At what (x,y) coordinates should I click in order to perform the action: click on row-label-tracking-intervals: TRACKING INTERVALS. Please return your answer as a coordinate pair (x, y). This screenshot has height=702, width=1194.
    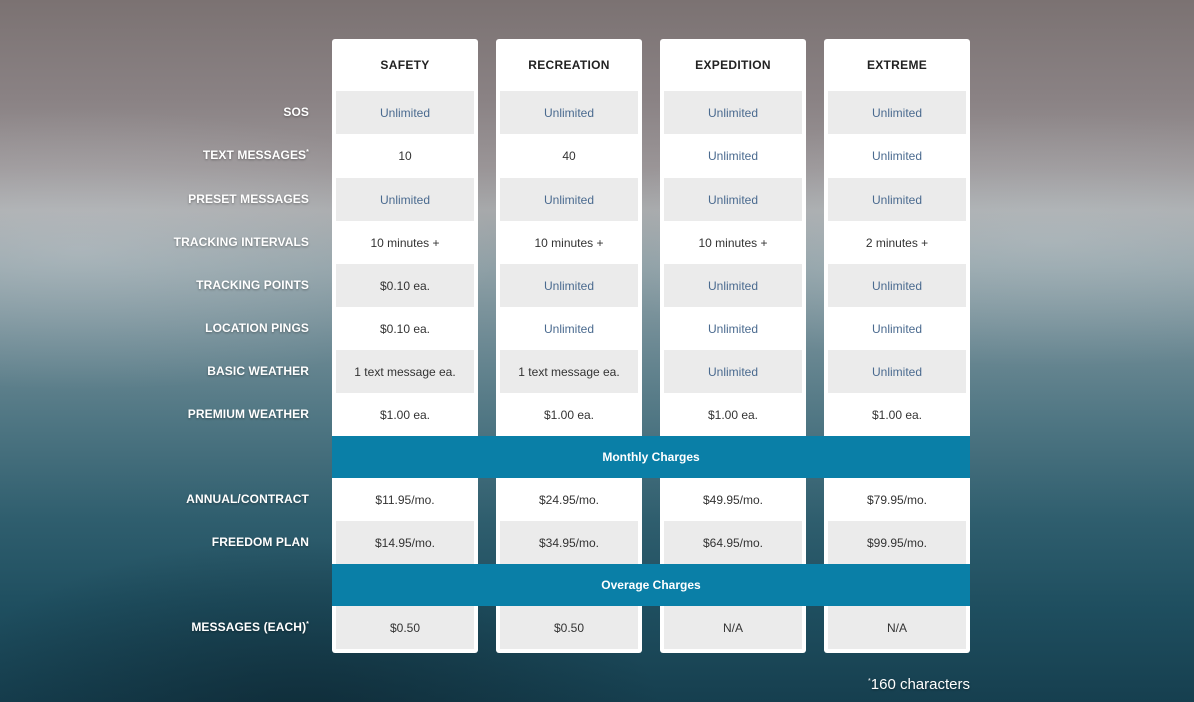
    Looking at the image, I should click on (219, 242).